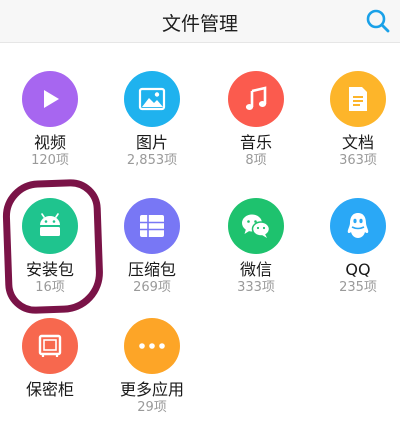 The height and width of the screenshot is (446, 400). I want to click on image-icon, so click(152, 99).